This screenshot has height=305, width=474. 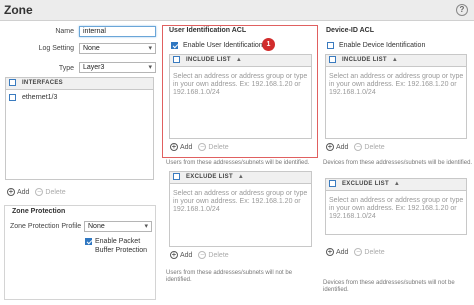 I want to click on user-exclude-header: EXCLUDE LIST ▲, so click(x=240, y=177).